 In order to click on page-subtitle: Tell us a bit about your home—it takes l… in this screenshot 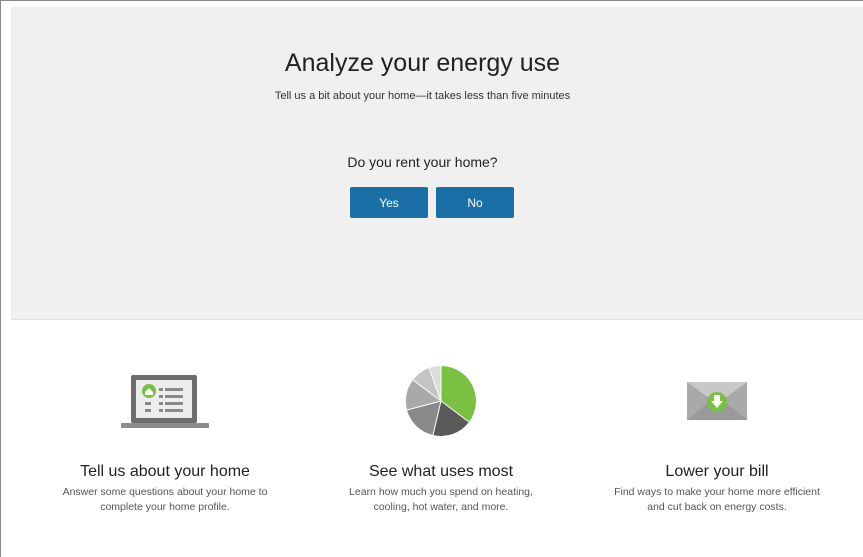, I will do `click(422, 96)`.